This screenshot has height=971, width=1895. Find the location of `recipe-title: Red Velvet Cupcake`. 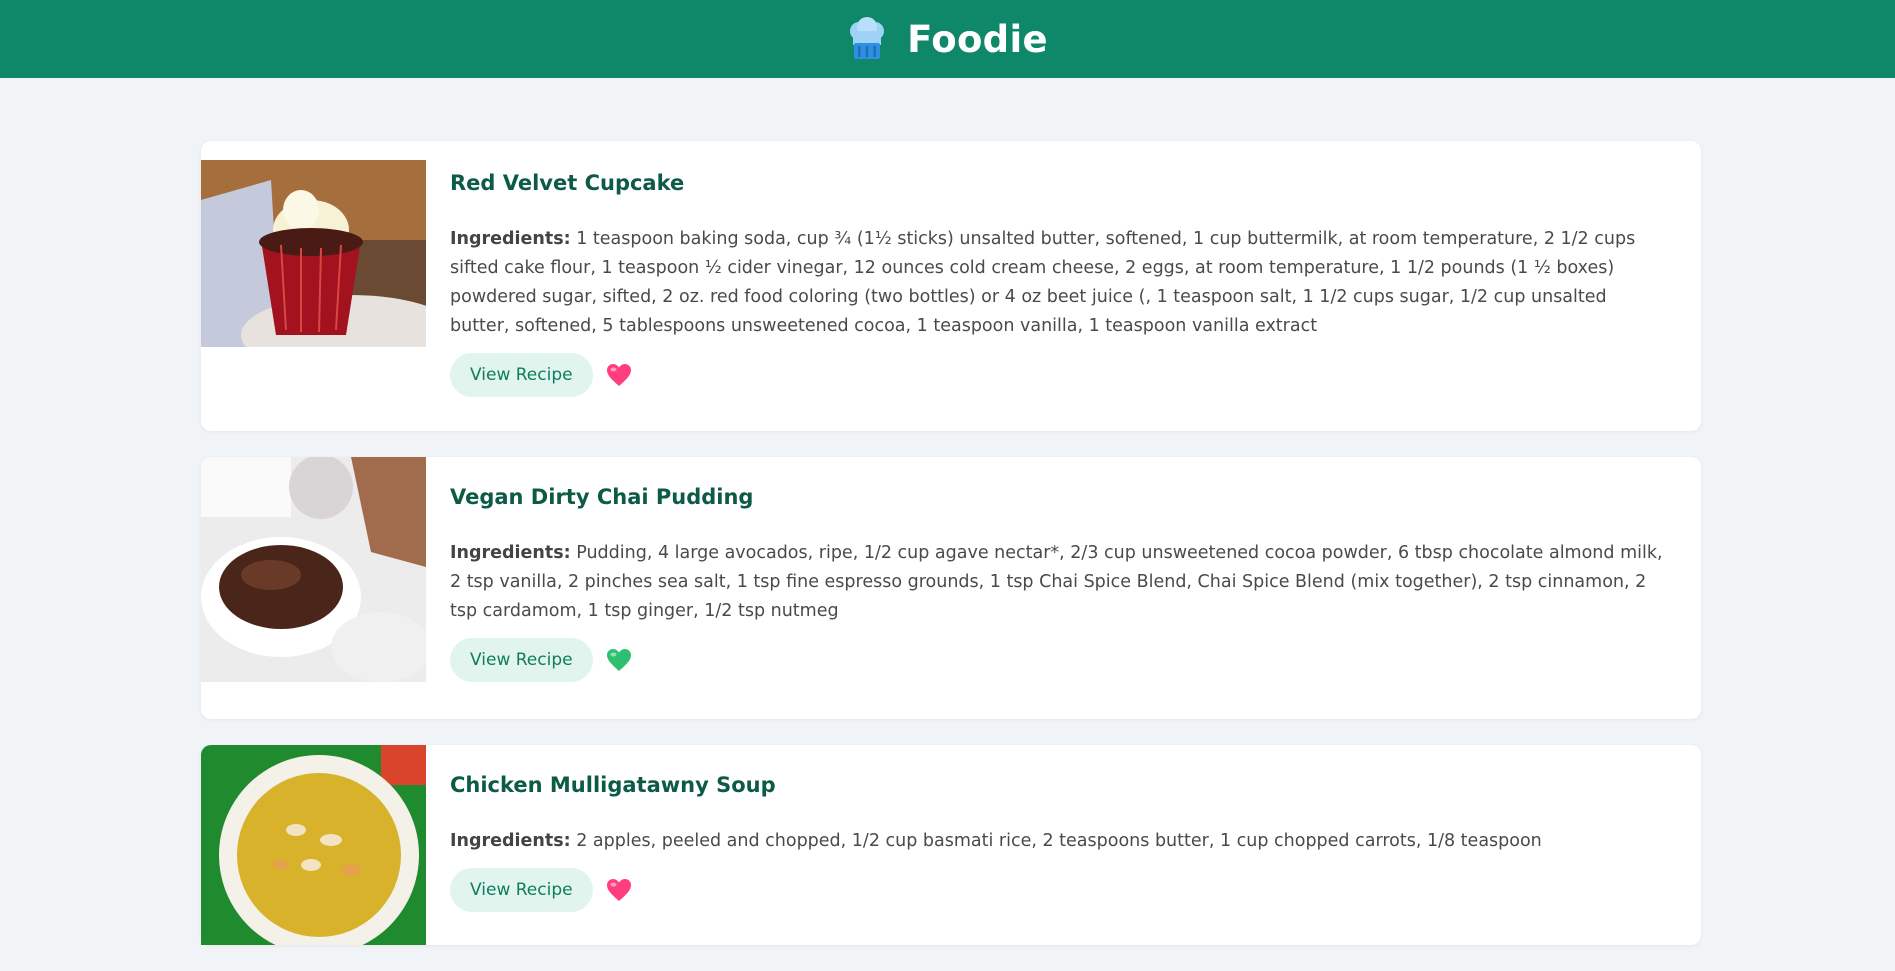

recipe-title: Red Velvet Cupcake is located at coordinates (1056, 183).